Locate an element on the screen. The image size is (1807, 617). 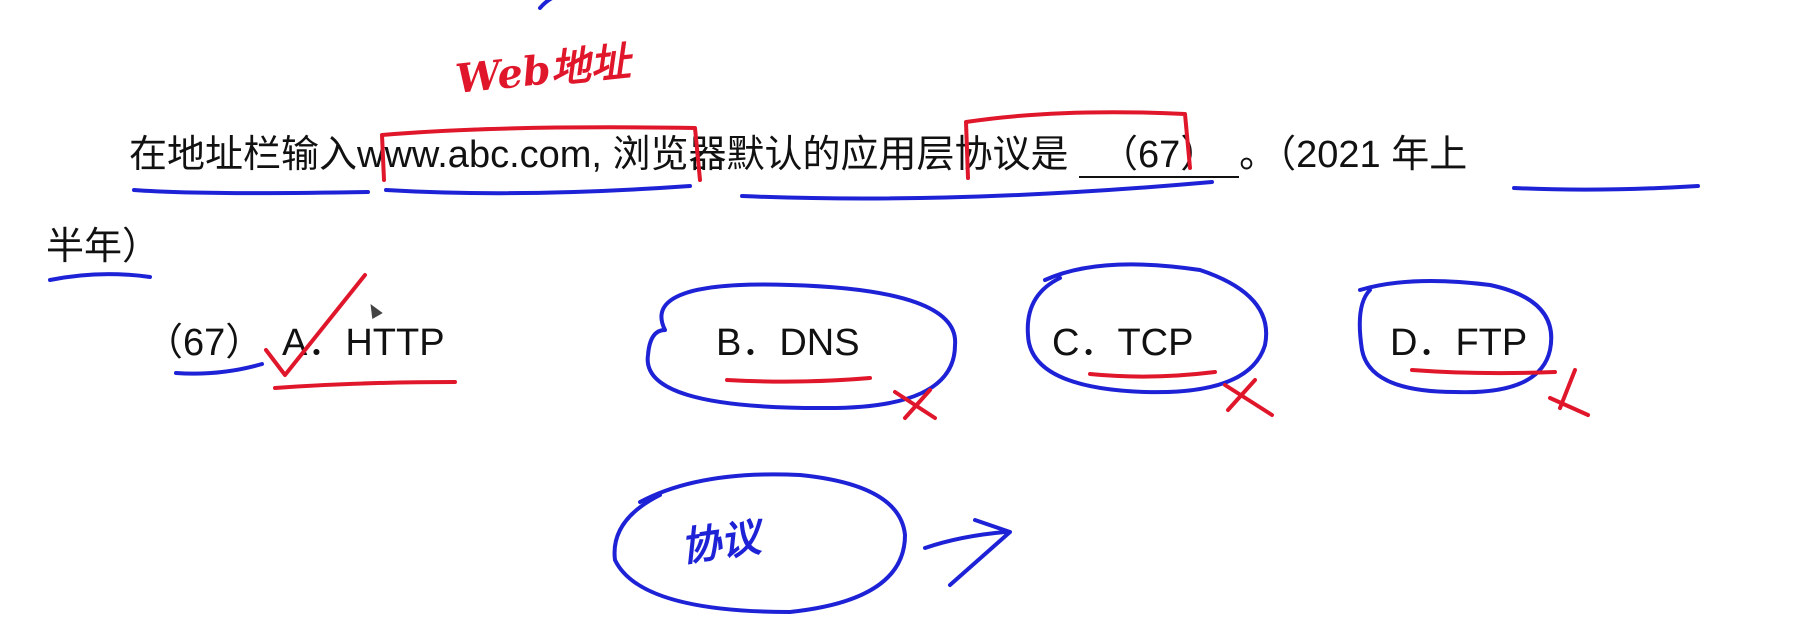
option-b: B．DNS is located at coordinates (788, 343).